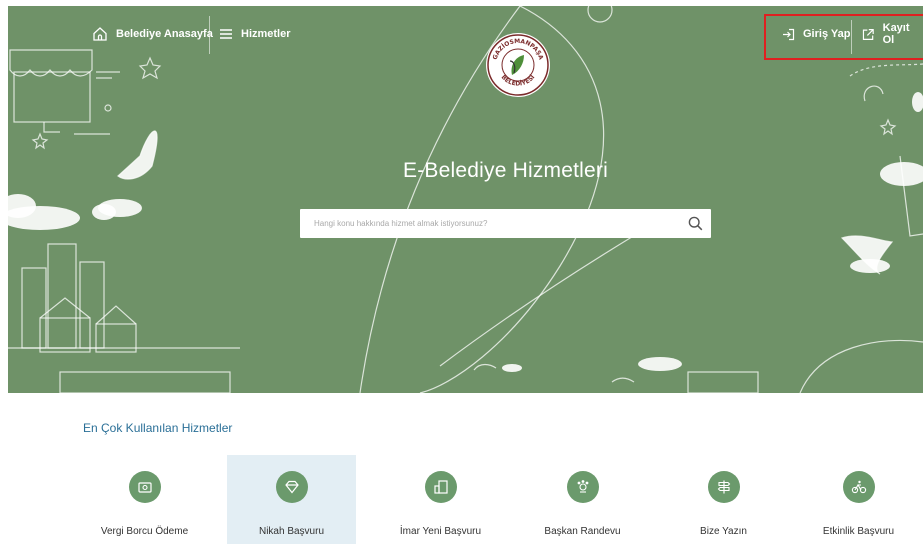  What do you see at coordinates (505, 170) in the screenshot?
I see `page-title: E-Belediye Hizmetleri` at bounding box center [505, 170].